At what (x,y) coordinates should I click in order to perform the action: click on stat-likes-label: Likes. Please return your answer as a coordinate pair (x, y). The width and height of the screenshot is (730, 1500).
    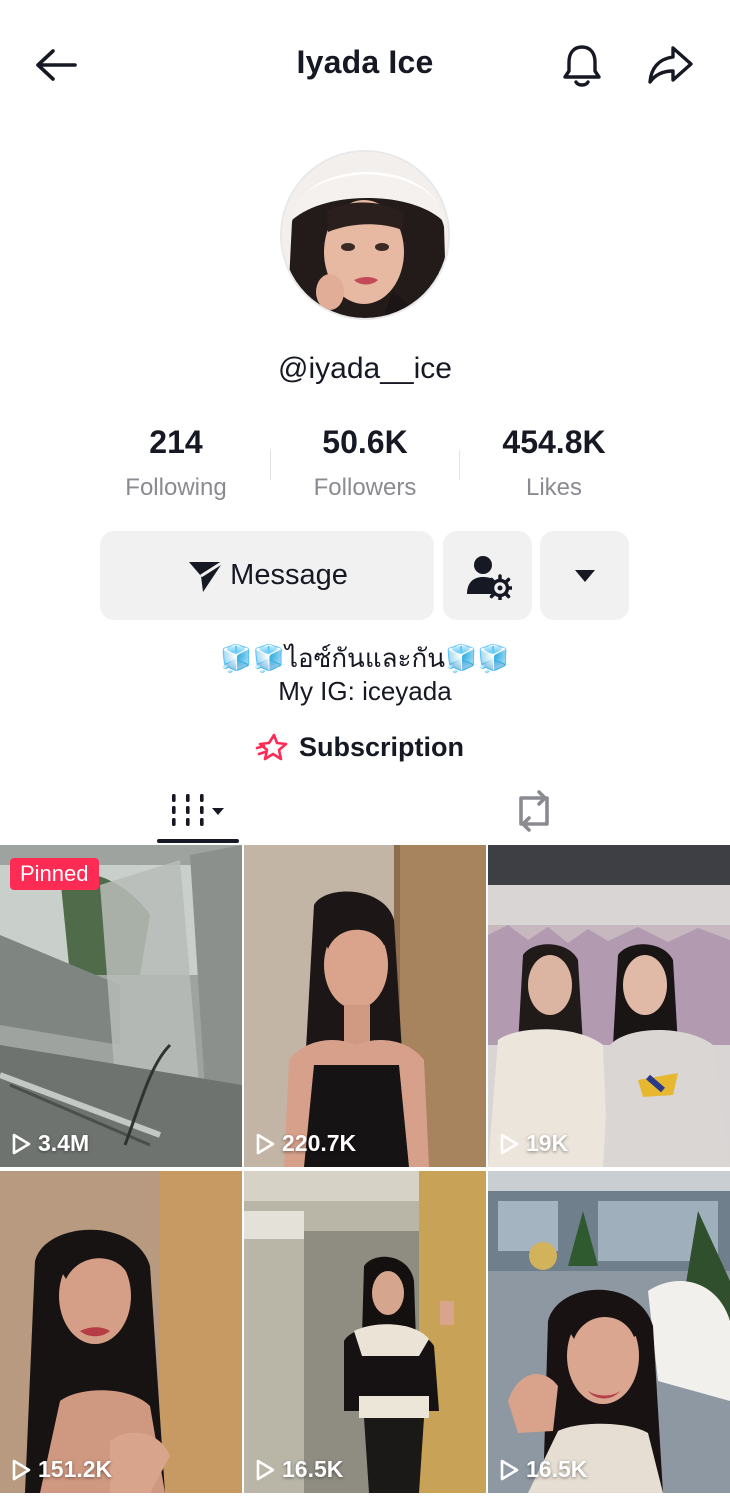
    Looking at the image, I should click on (554, 487).